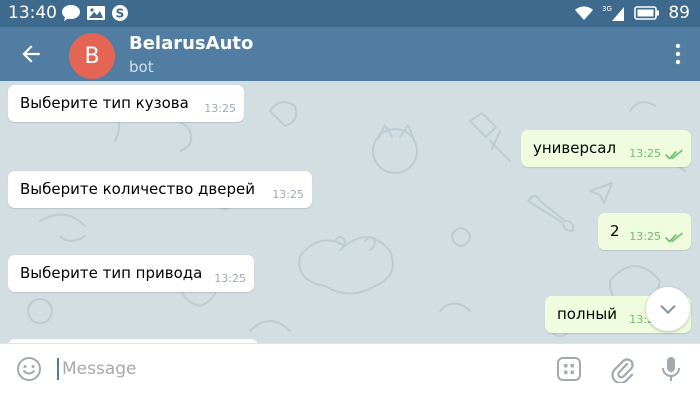  What do you see at coordinates (137, 189) in the screenshot?
I see `message-text: Выберите количество дверей` at bounding box center [137, 189].